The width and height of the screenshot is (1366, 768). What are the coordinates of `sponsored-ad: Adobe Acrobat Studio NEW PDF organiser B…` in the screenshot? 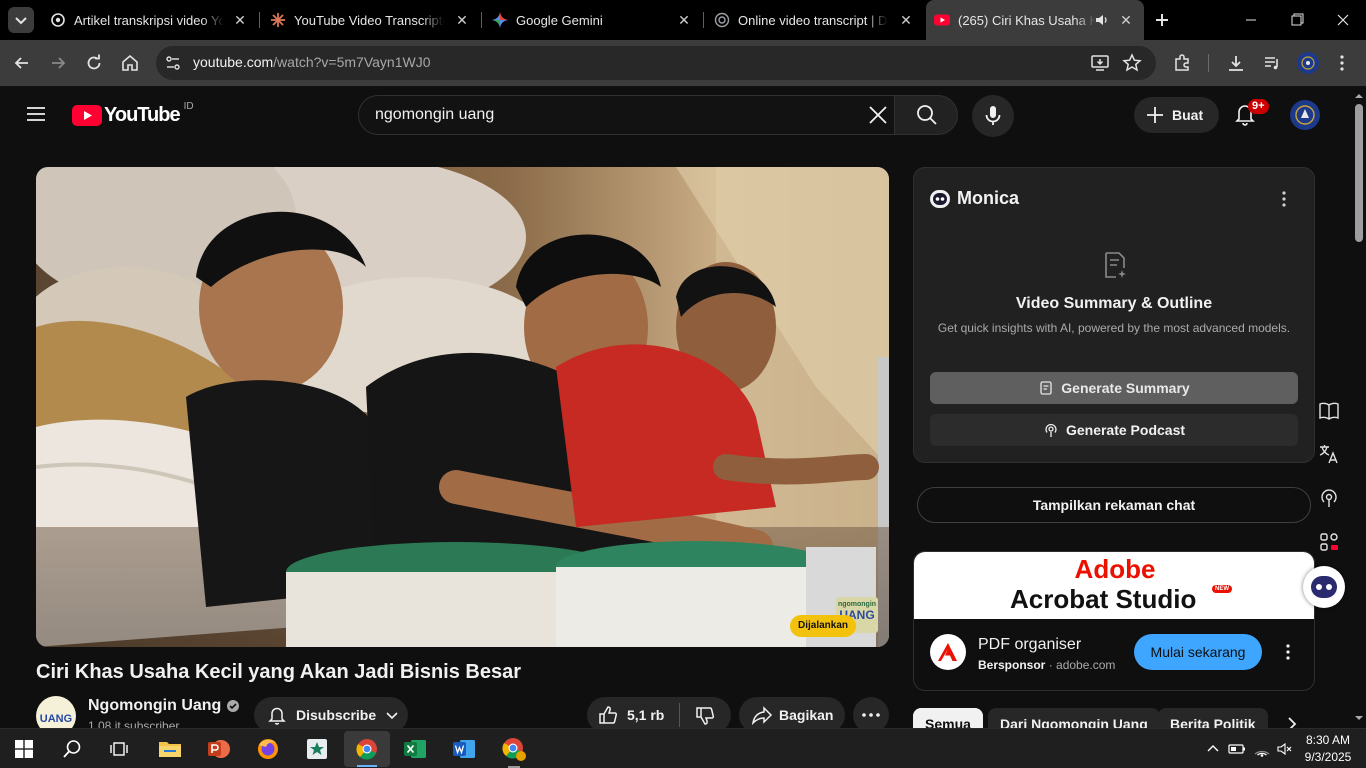 It's located at (1114, 621).